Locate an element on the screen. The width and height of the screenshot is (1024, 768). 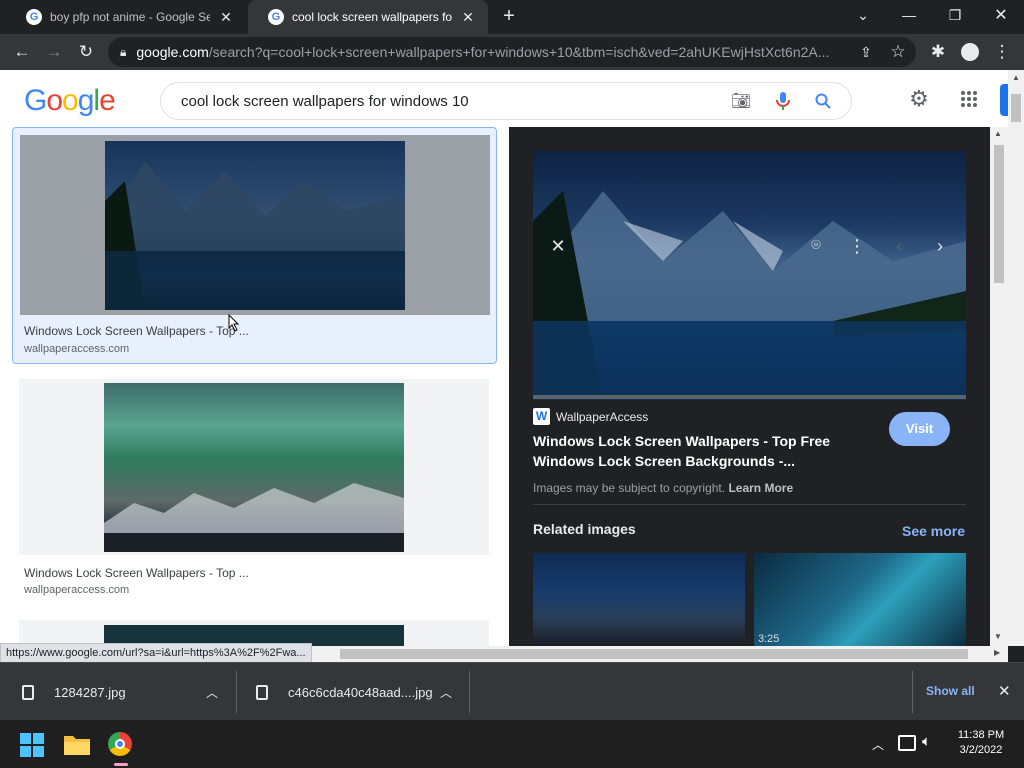
scroll-down-arrow-icon: ▼ is located at coordinates (998, 636).